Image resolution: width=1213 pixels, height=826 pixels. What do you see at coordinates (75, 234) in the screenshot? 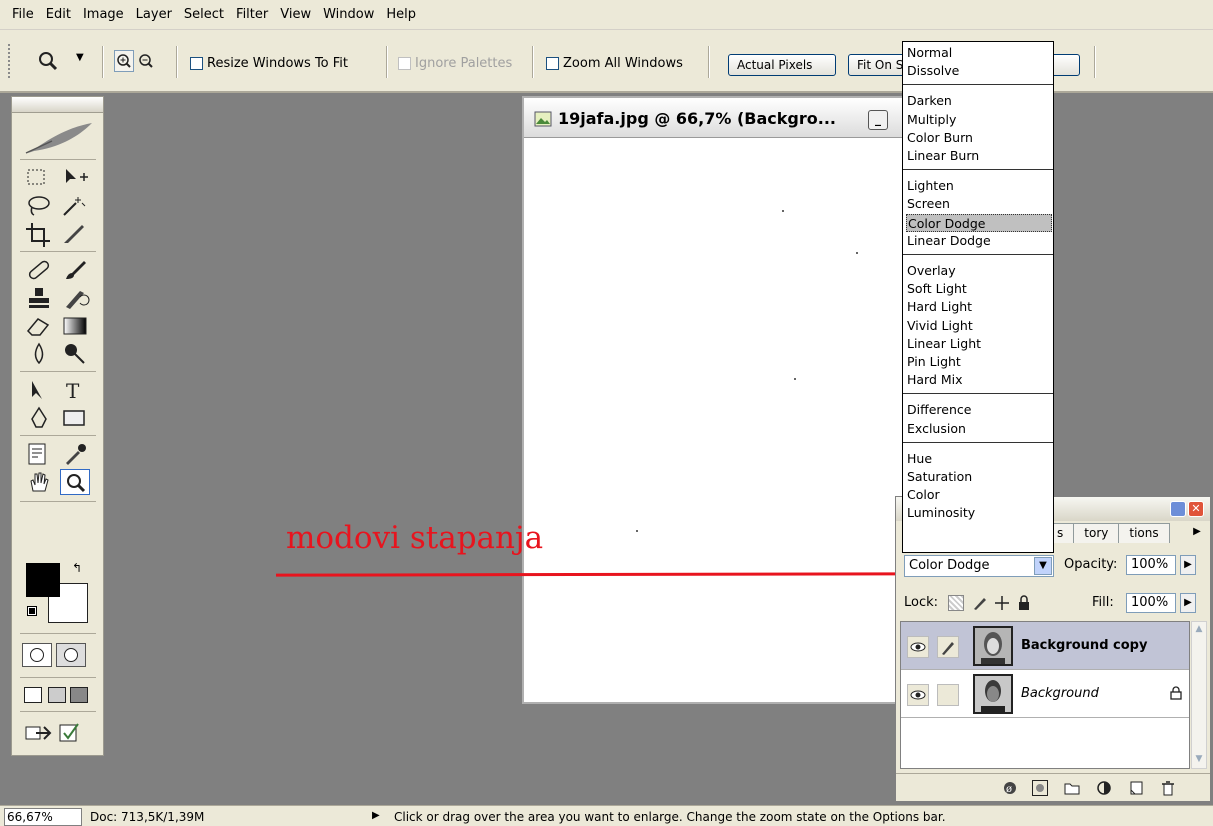
I see `slice-tool-icon` at bounding box center [75, 234].